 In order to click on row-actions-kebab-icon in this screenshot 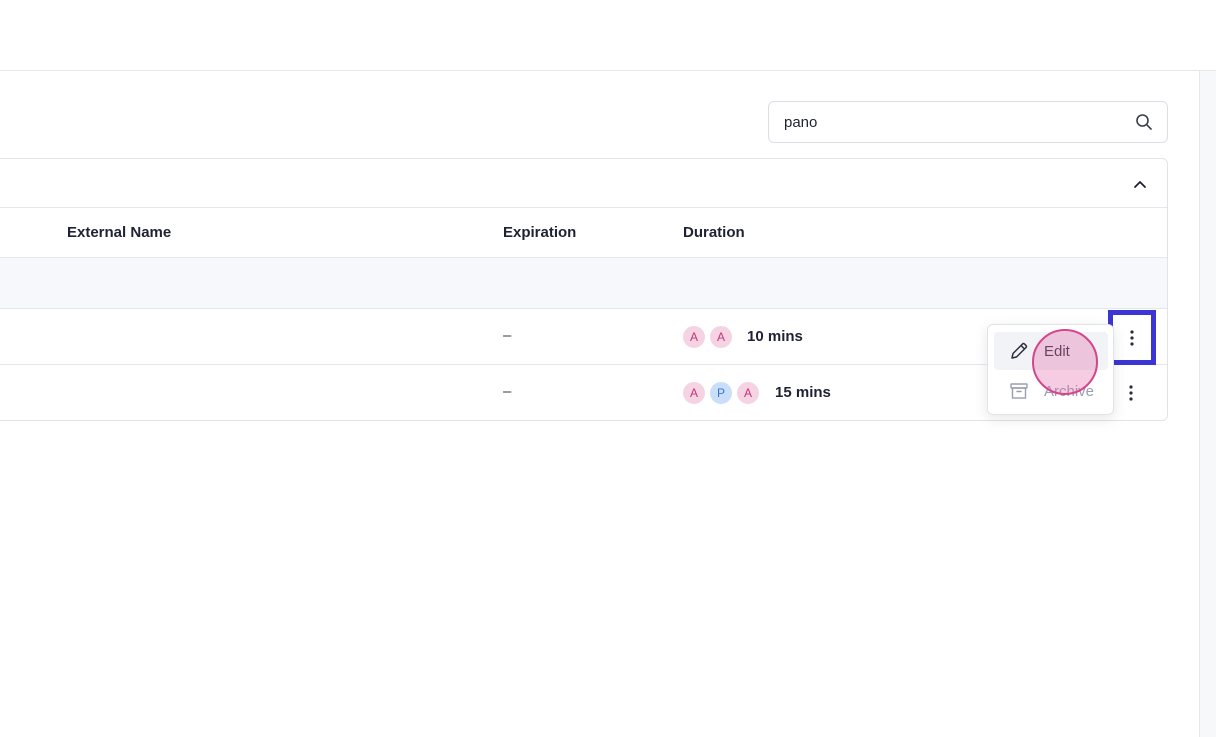, I will do `click(1131, 393)`.